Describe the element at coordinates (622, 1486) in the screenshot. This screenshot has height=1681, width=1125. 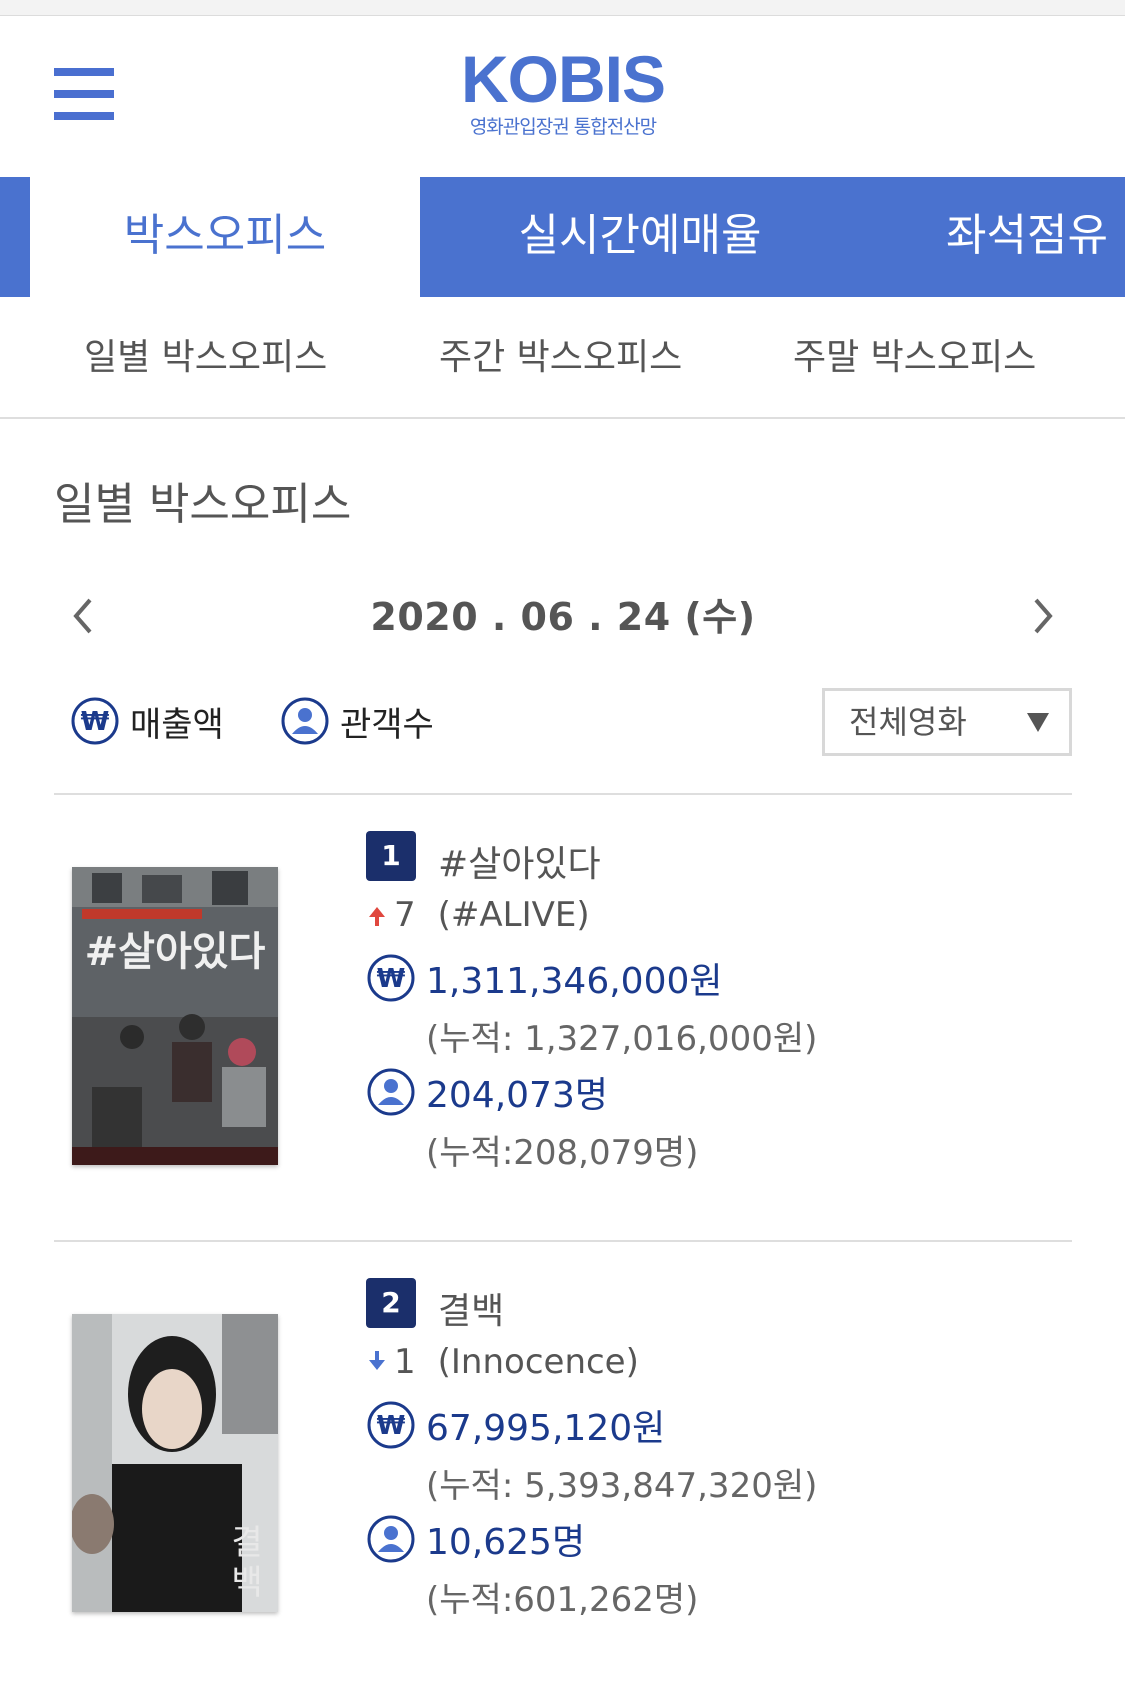
I see `revenue-total: (누적: 5,393,847,320원)` at that location.